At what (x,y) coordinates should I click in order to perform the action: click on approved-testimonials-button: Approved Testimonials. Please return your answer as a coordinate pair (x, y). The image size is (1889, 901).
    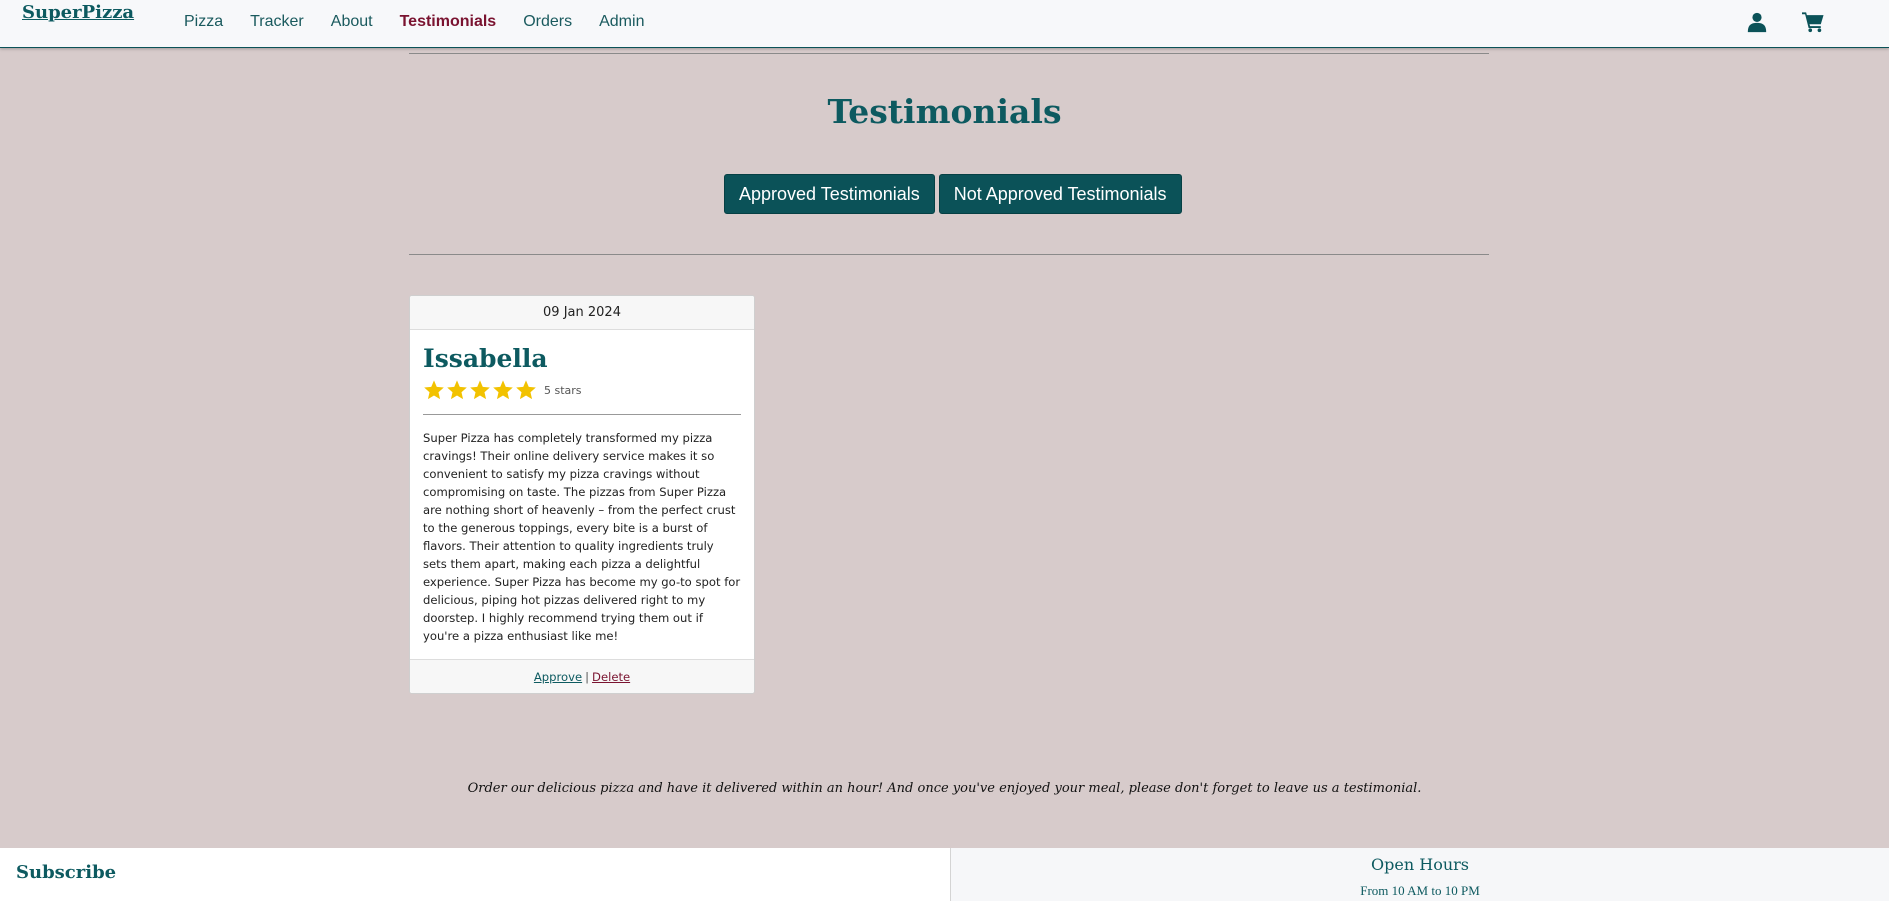
    Looking at the image, I should click on (829, 194).